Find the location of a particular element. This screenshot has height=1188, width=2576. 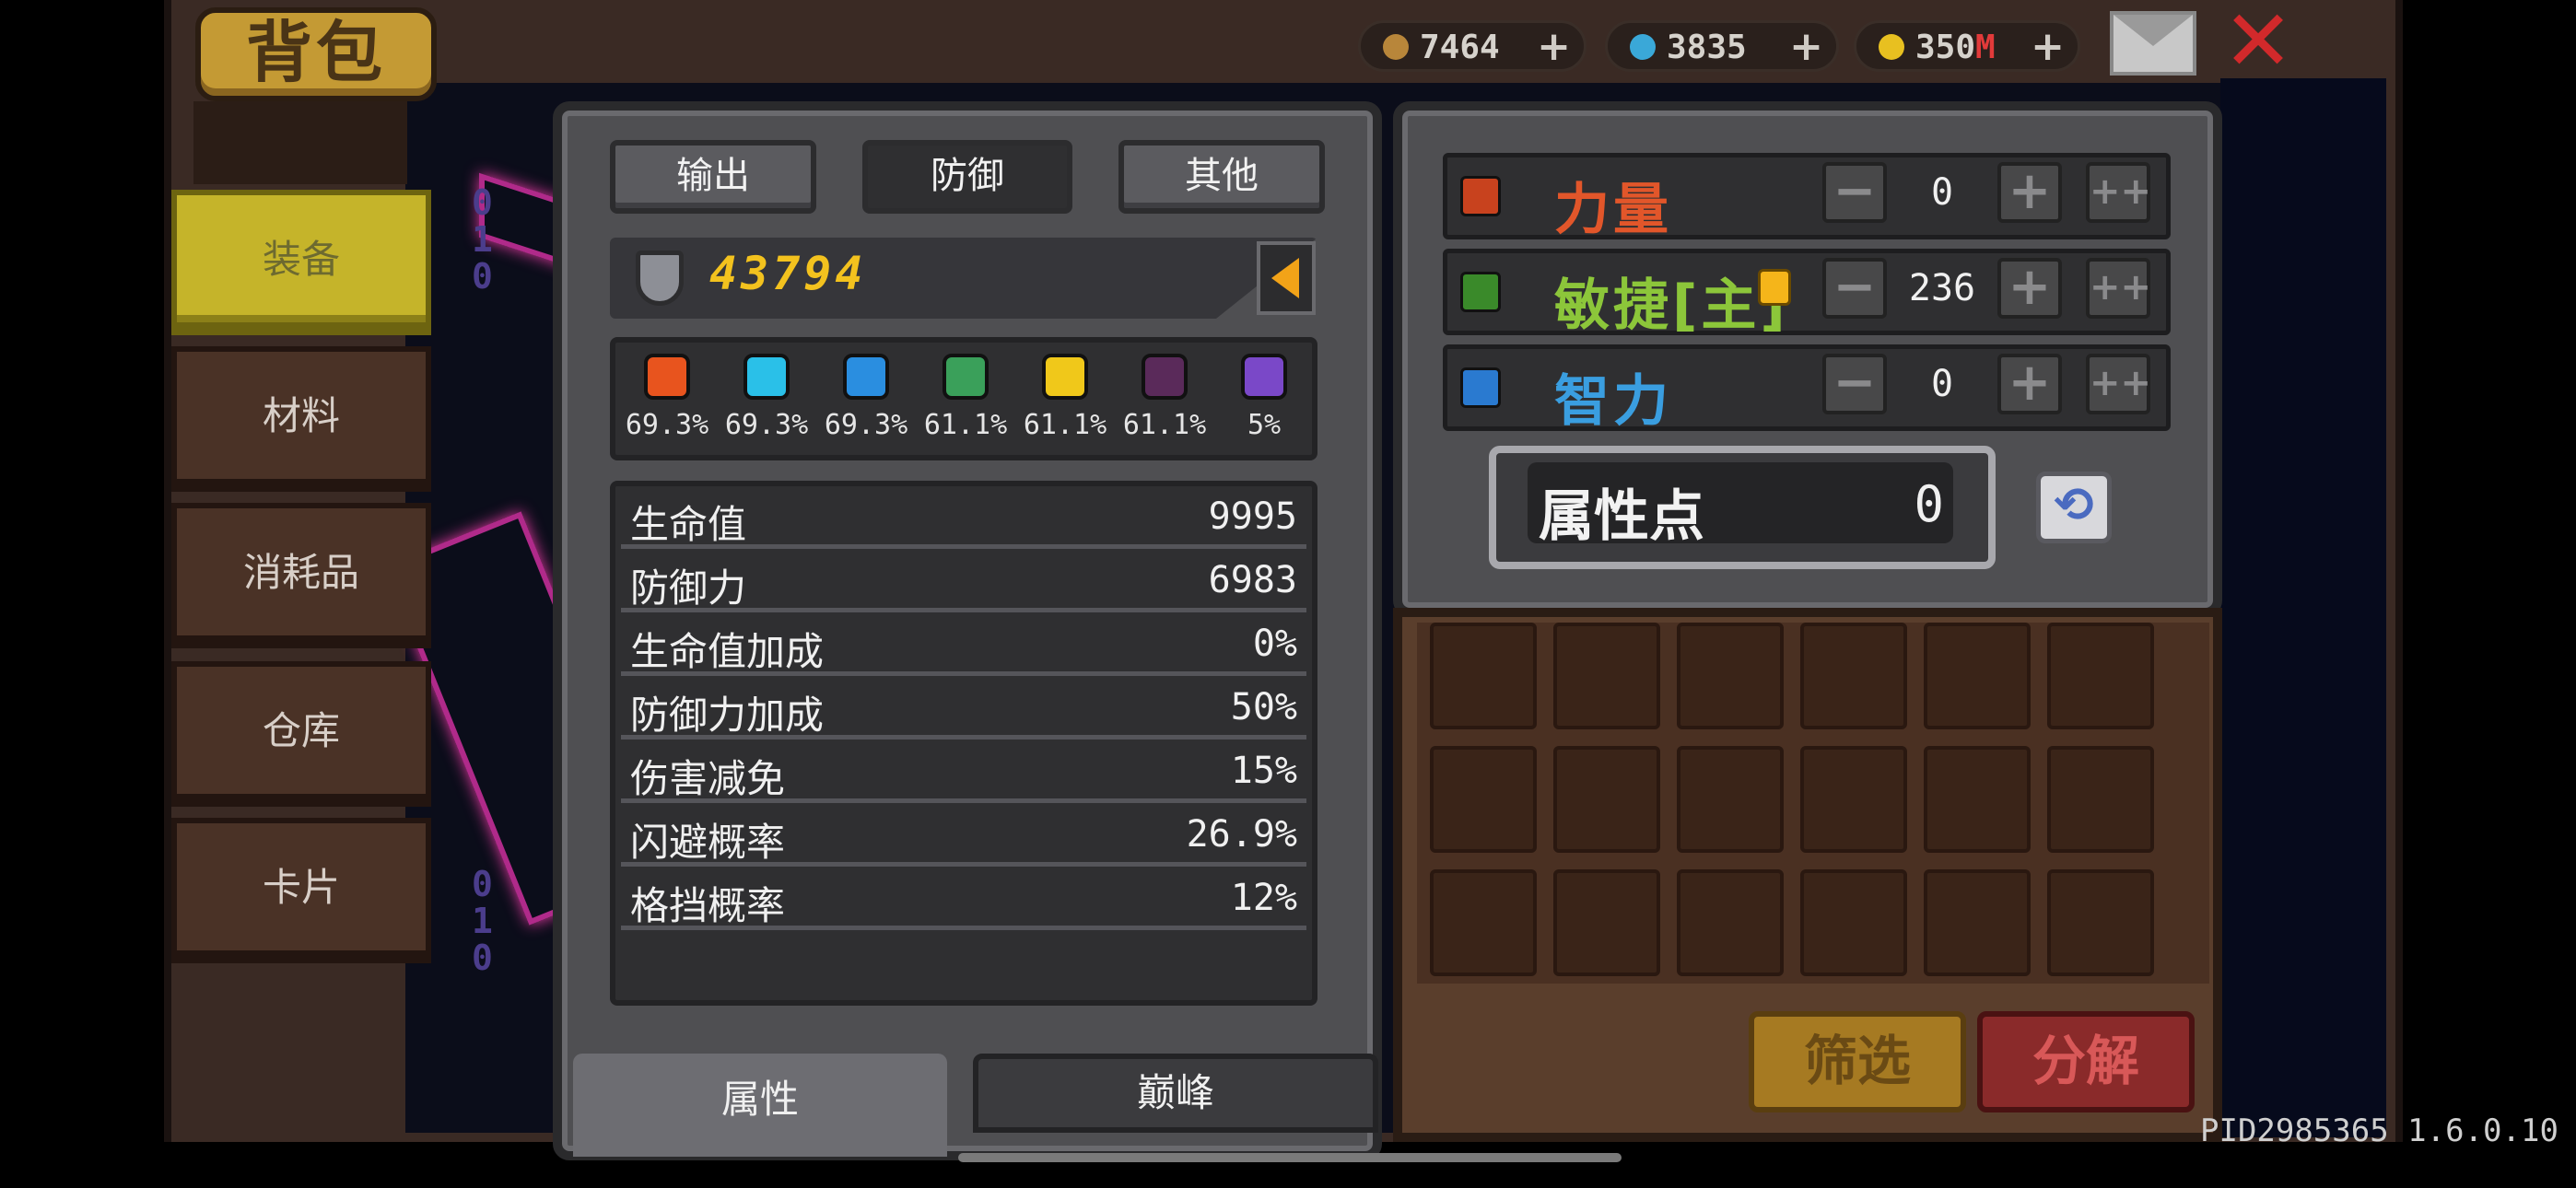

resistance-list: 69.3% 69.3% 69.3% 61.1% 61.1% 61.1% 5% is located at coordinates (964, 398).